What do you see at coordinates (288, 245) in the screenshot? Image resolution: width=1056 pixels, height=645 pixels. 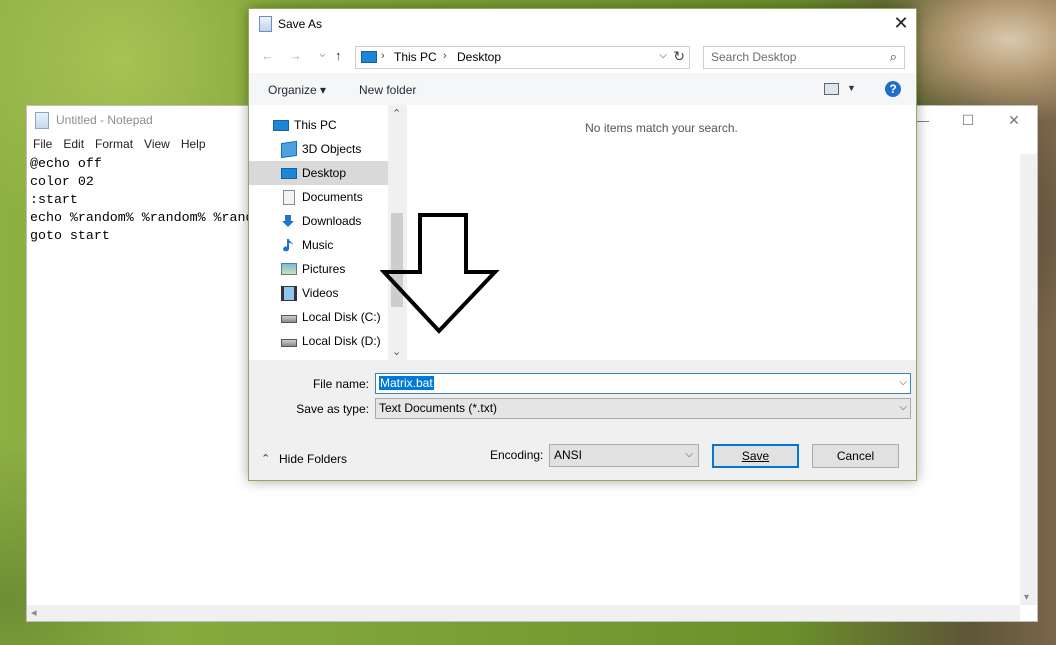 I see `music-note-icon` at bounding box center [288, 245].